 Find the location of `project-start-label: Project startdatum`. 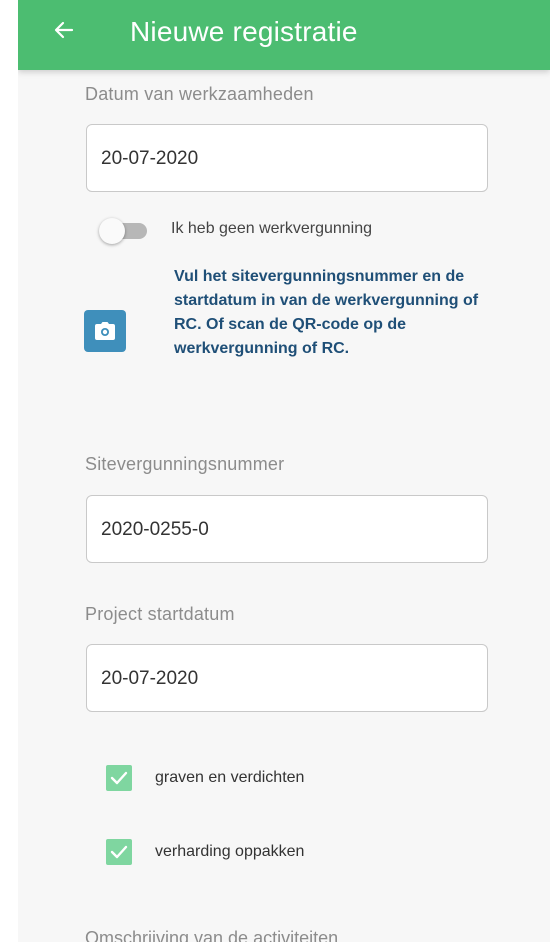

project-start-label: Project startdatum is located at coordinates (160, 614).